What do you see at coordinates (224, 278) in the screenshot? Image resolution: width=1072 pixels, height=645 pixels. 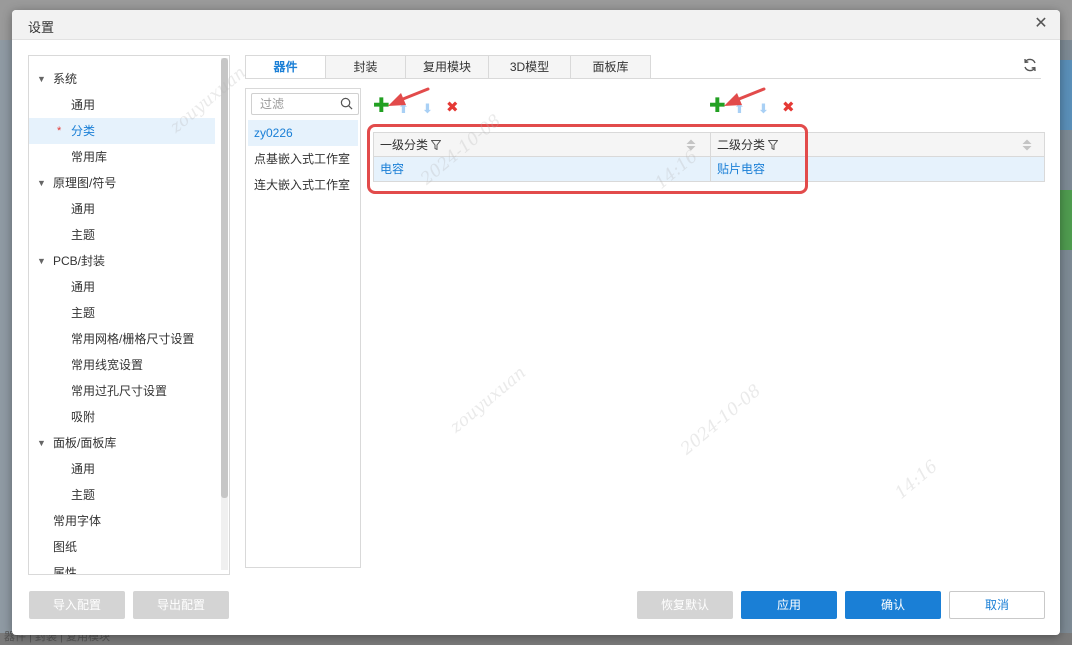 I see `tree-scrollbar-thumb` at bounding box center [224, 278].